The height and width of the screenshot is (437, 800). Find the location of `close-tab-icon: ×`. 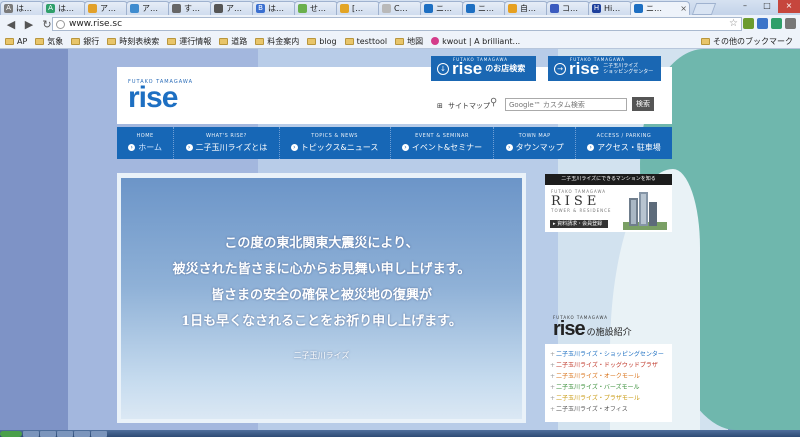

close-tab-icon: × is located at coordinates (683, 8).